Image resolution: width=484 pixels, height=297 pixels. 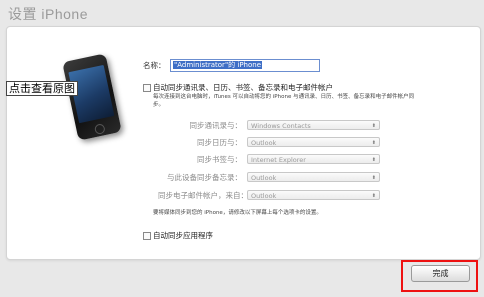 I want to click on name-label: 名称：, so click(x=154, y=65).